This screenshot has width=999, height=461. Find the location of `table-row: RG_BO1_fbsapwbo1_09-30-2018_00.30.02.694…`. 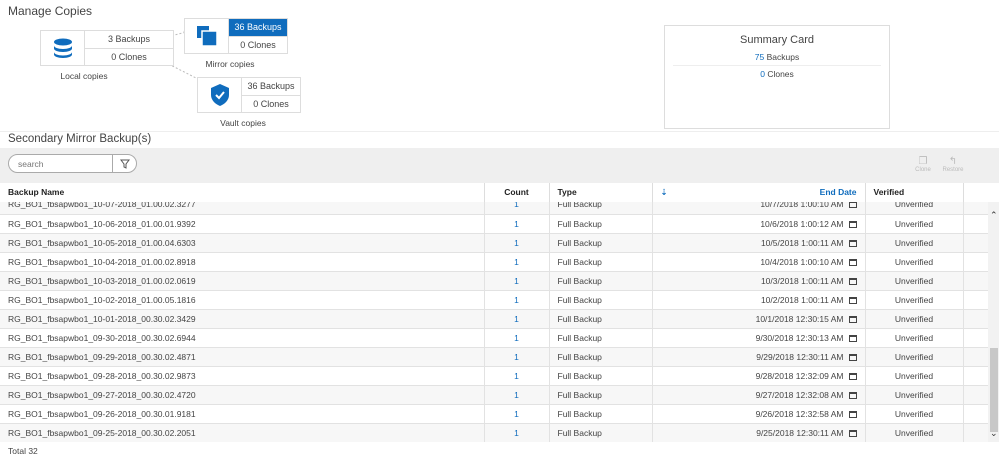

table-row: RG_BO1_fbsapwbo1_09-30-2018_00.30.02.694… is located at coordinates (494, 338).